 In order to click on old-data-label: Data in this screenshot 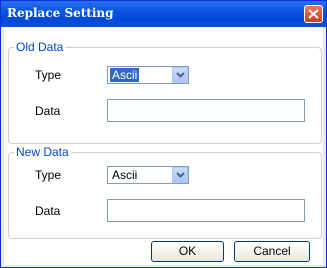, I will do `click(48, 111)`.